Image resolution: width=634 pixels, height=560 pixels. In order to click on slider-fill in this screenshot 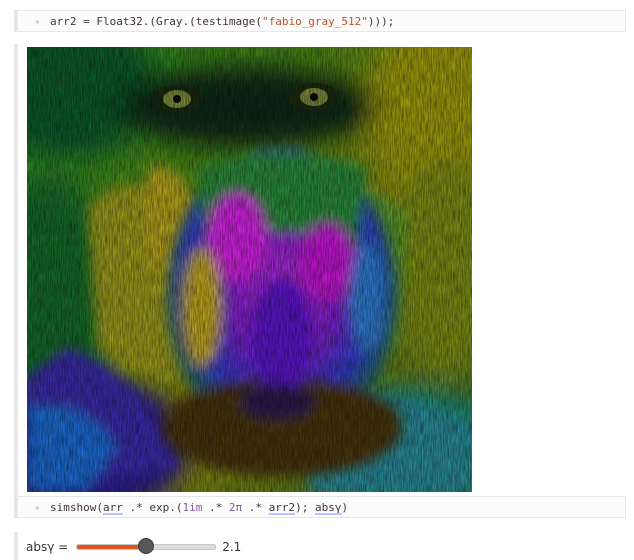, I will do `click(112, 547)`.